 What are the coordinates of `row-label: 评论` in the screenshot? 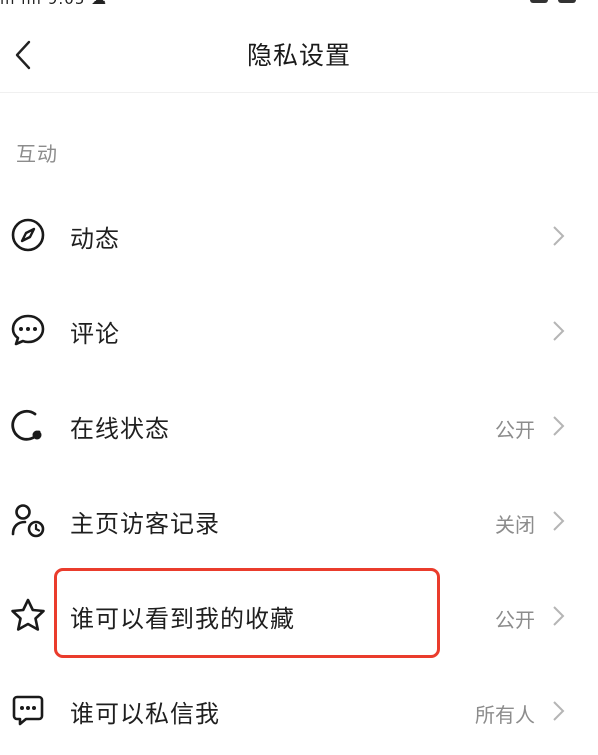 It's located at (95, 334).